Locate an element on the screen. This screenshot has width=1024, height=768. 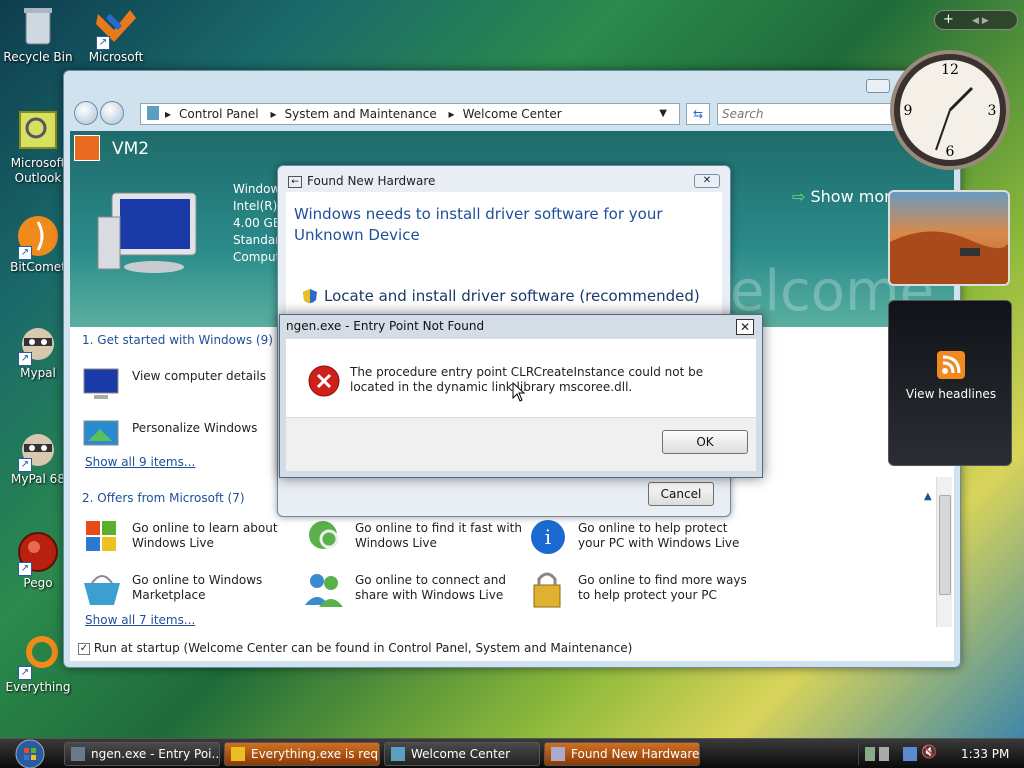
hardware-icon is located at coordinates (558, 754).